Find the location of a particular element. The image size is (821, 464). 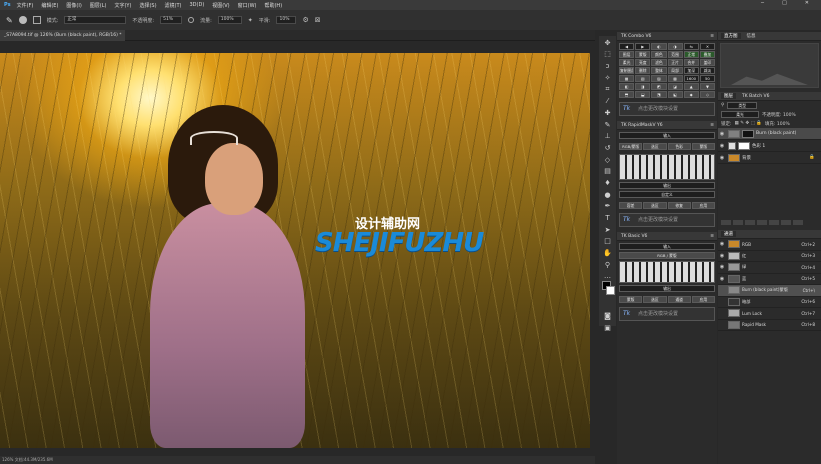

path-select-icon: ➤ is located at coordinates (608, 230).